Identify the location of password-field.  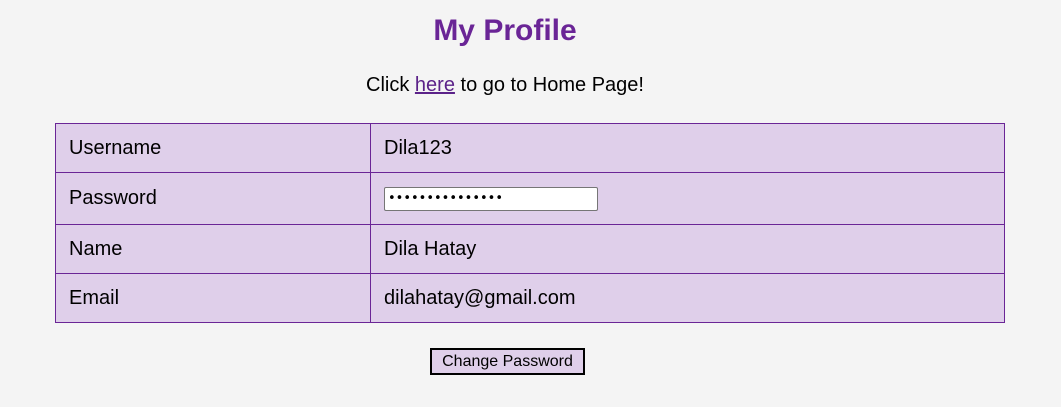
(491, 198).